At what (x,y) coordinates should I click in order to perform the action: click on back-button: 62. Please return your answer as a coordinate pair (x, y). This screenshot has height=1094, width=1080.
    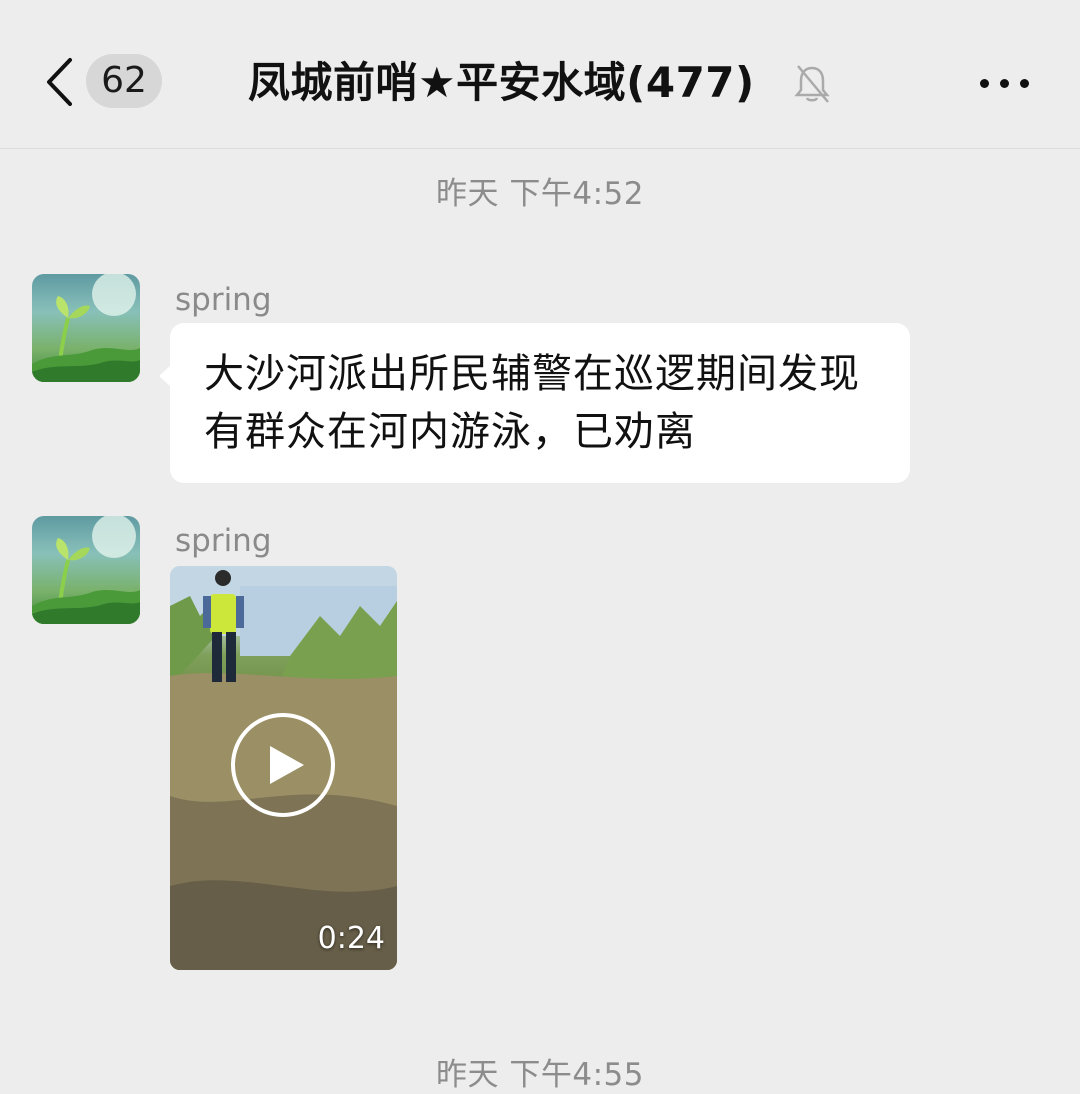
    Looking at the image, I should click on (101, 83).